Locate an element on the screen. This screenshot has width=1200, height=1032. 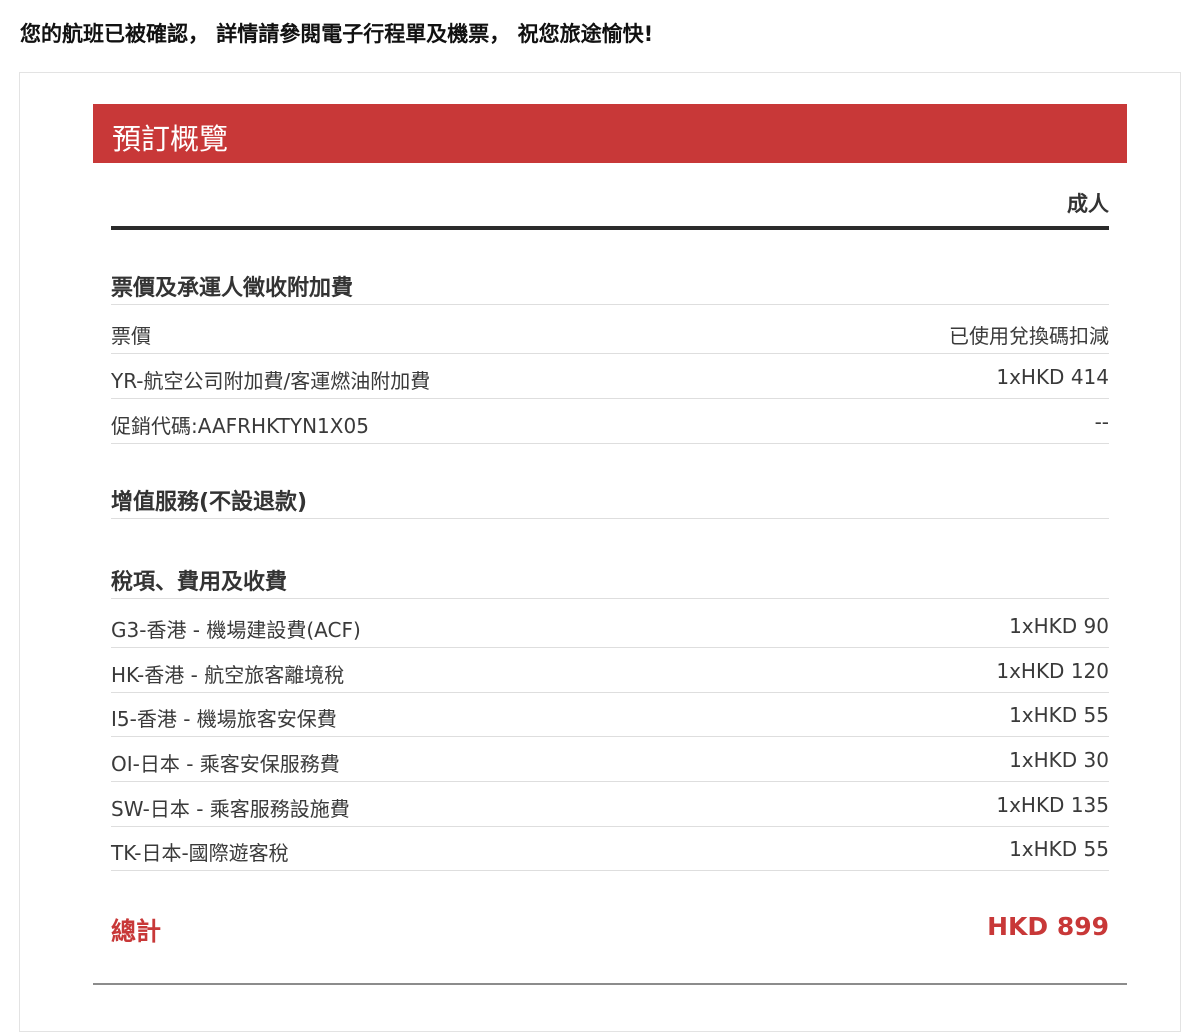
summary-title: 預訂概覽 is located at coordinates (170, 139).